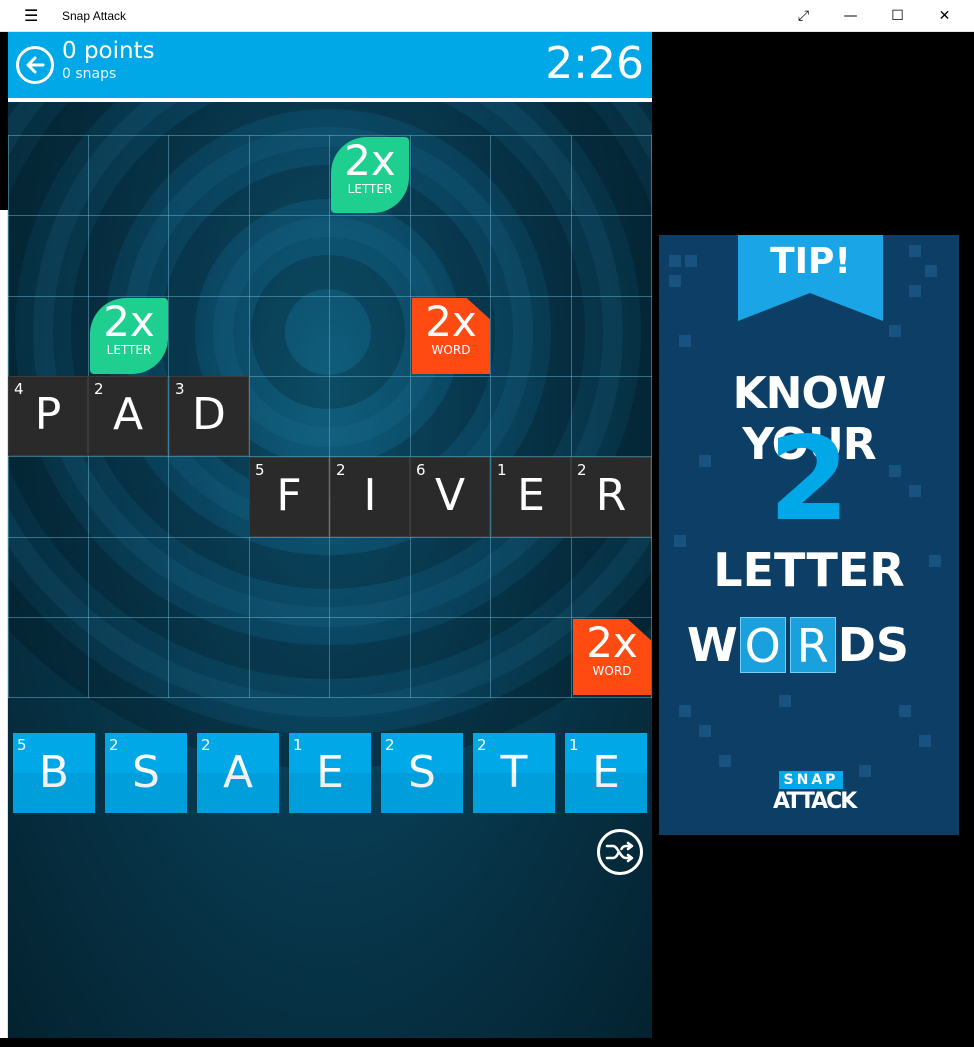  I want to click on board-tile: 1 E, so click(531, 497).